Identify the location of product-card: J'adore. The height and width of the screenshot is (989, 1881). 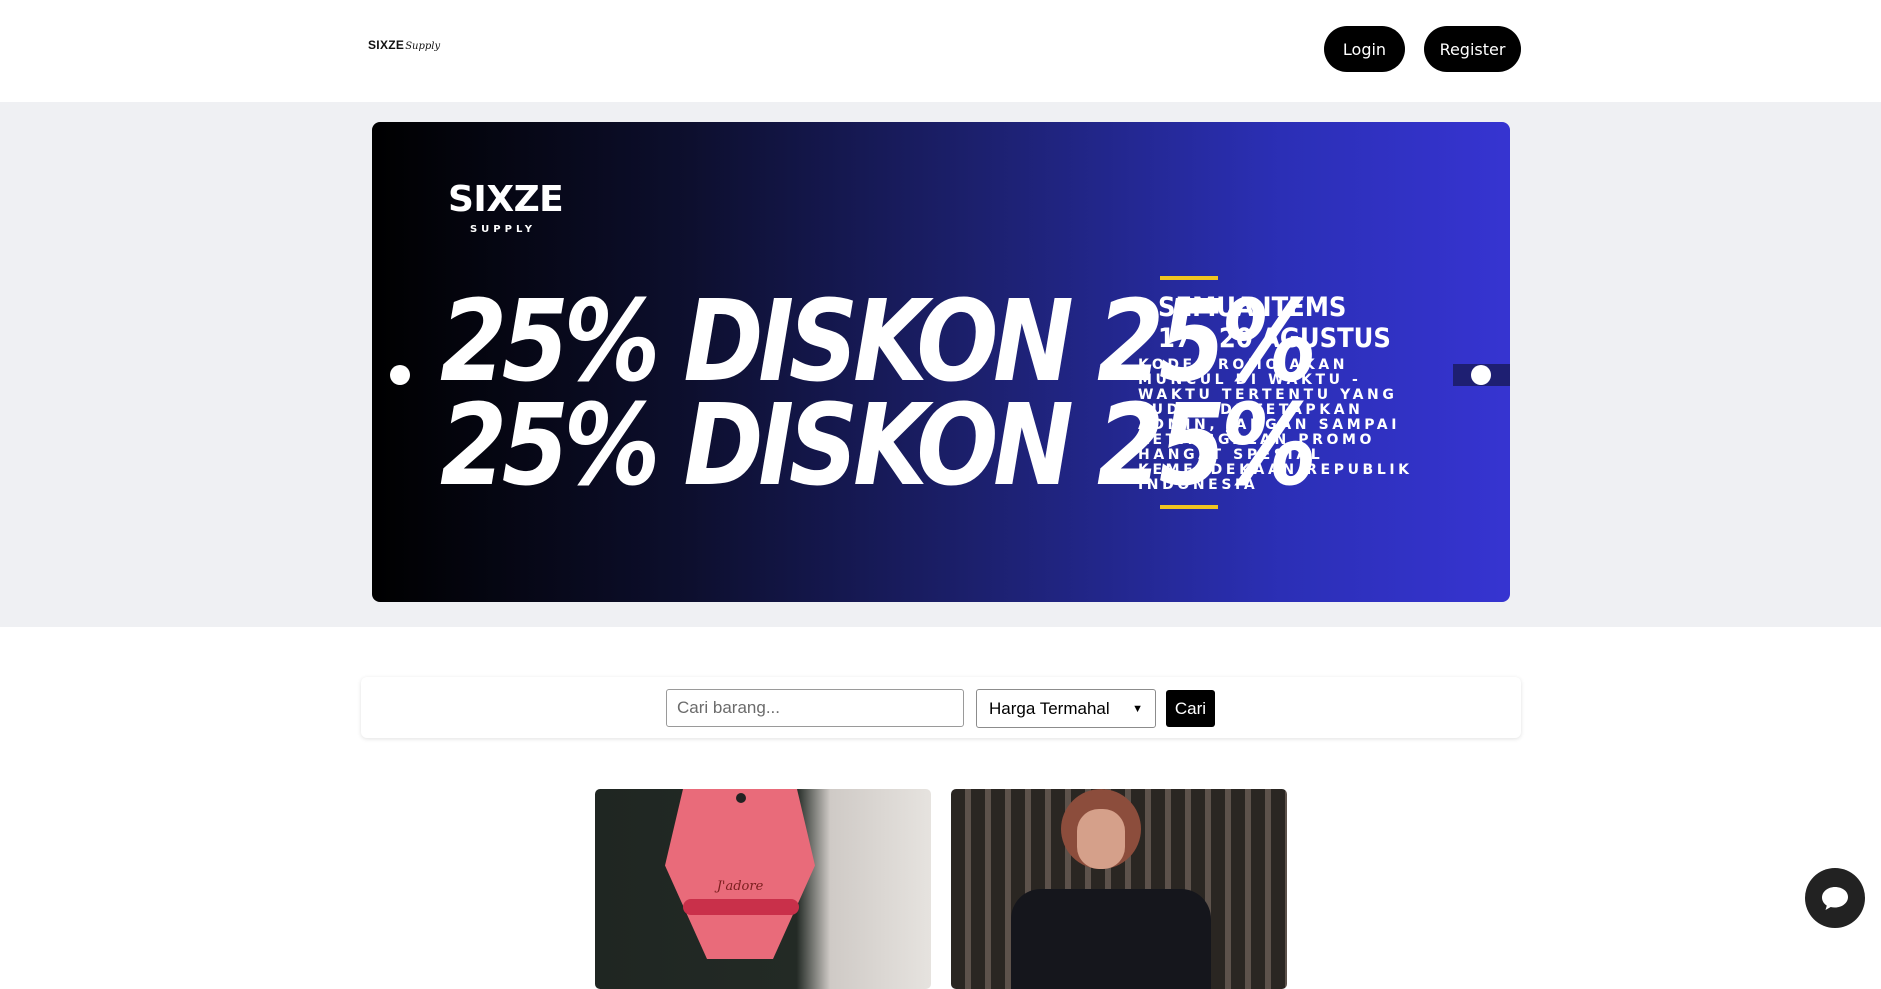
(763, 889).